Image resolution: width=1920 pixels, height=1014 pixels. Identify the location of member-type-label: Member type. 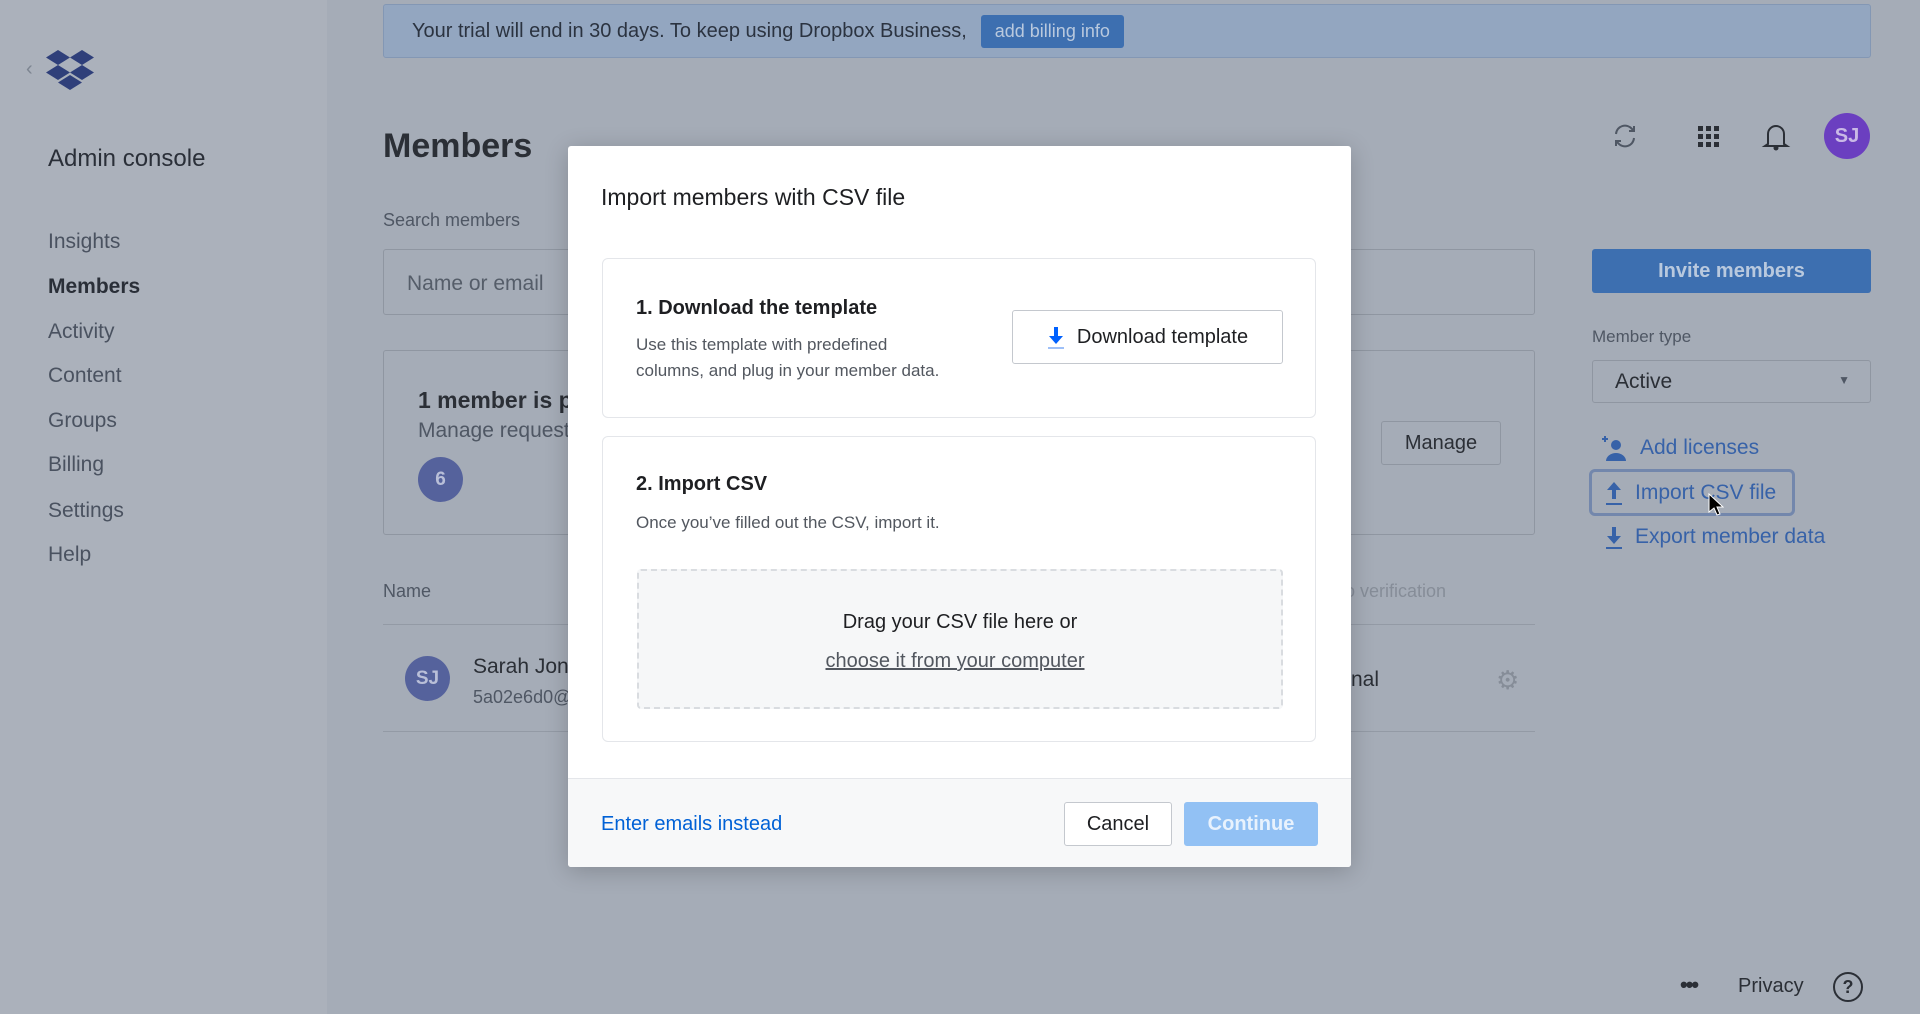
(1642, 336).